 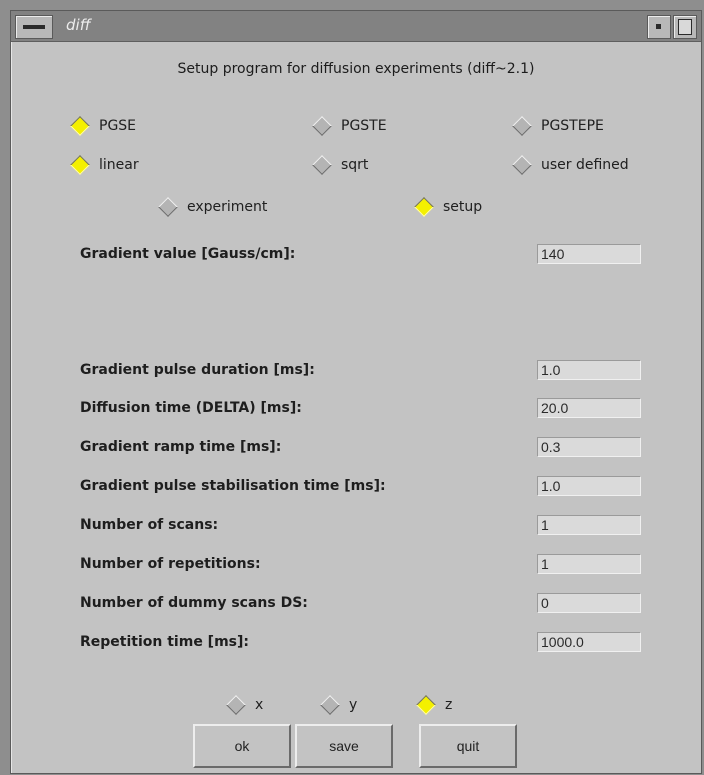 I want to click on title-bar: diff, so click(x=356, y=26).